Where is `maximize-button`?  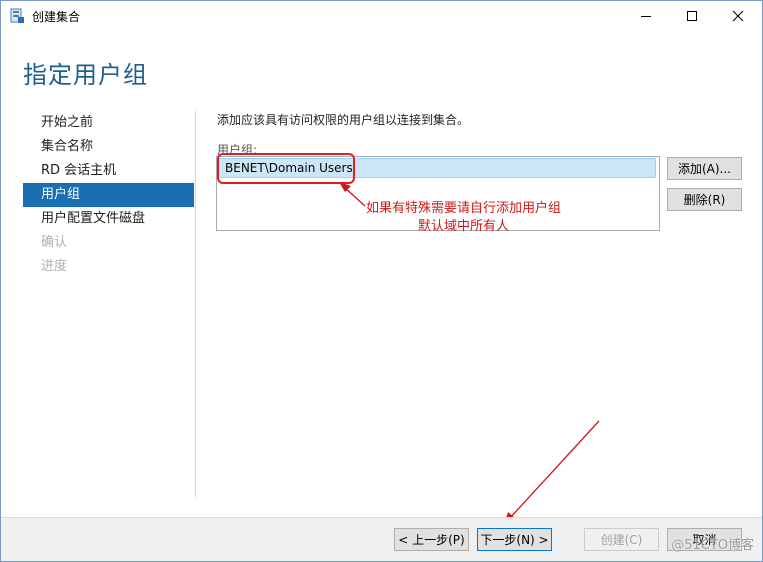
maximize-button is located at coordinates (692, 16).